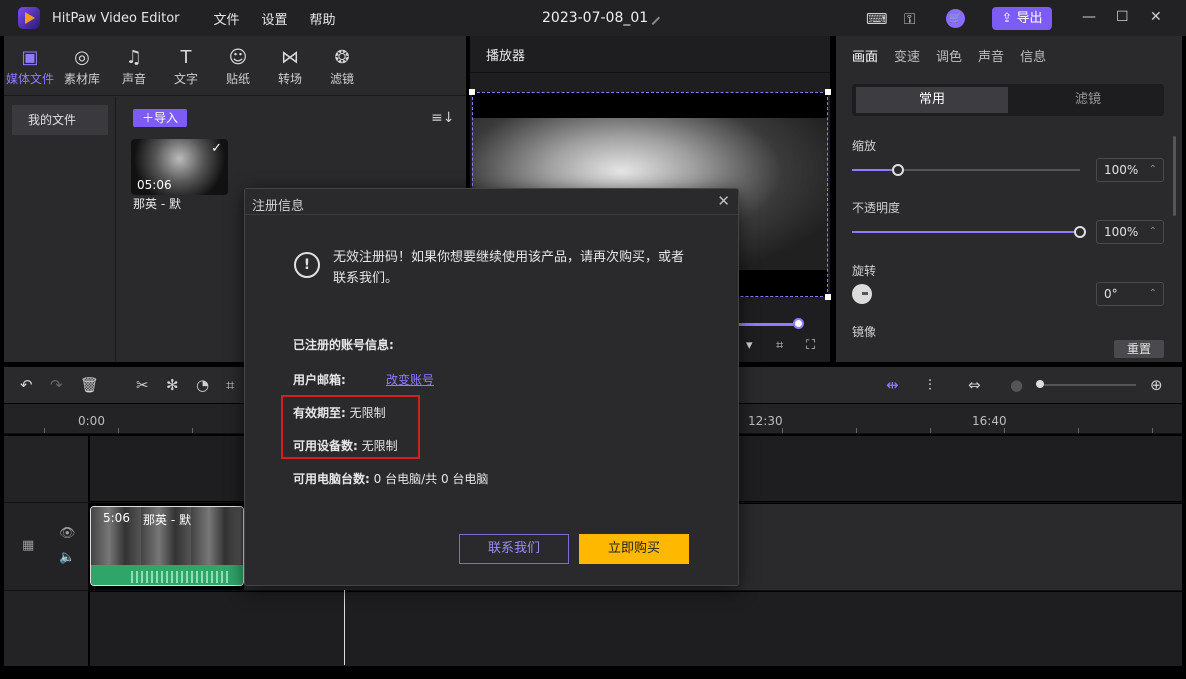  Describe the element at coordinates (974, 385) in the screenshot. I see `fit-timeline-icon: ⇔` at that location.